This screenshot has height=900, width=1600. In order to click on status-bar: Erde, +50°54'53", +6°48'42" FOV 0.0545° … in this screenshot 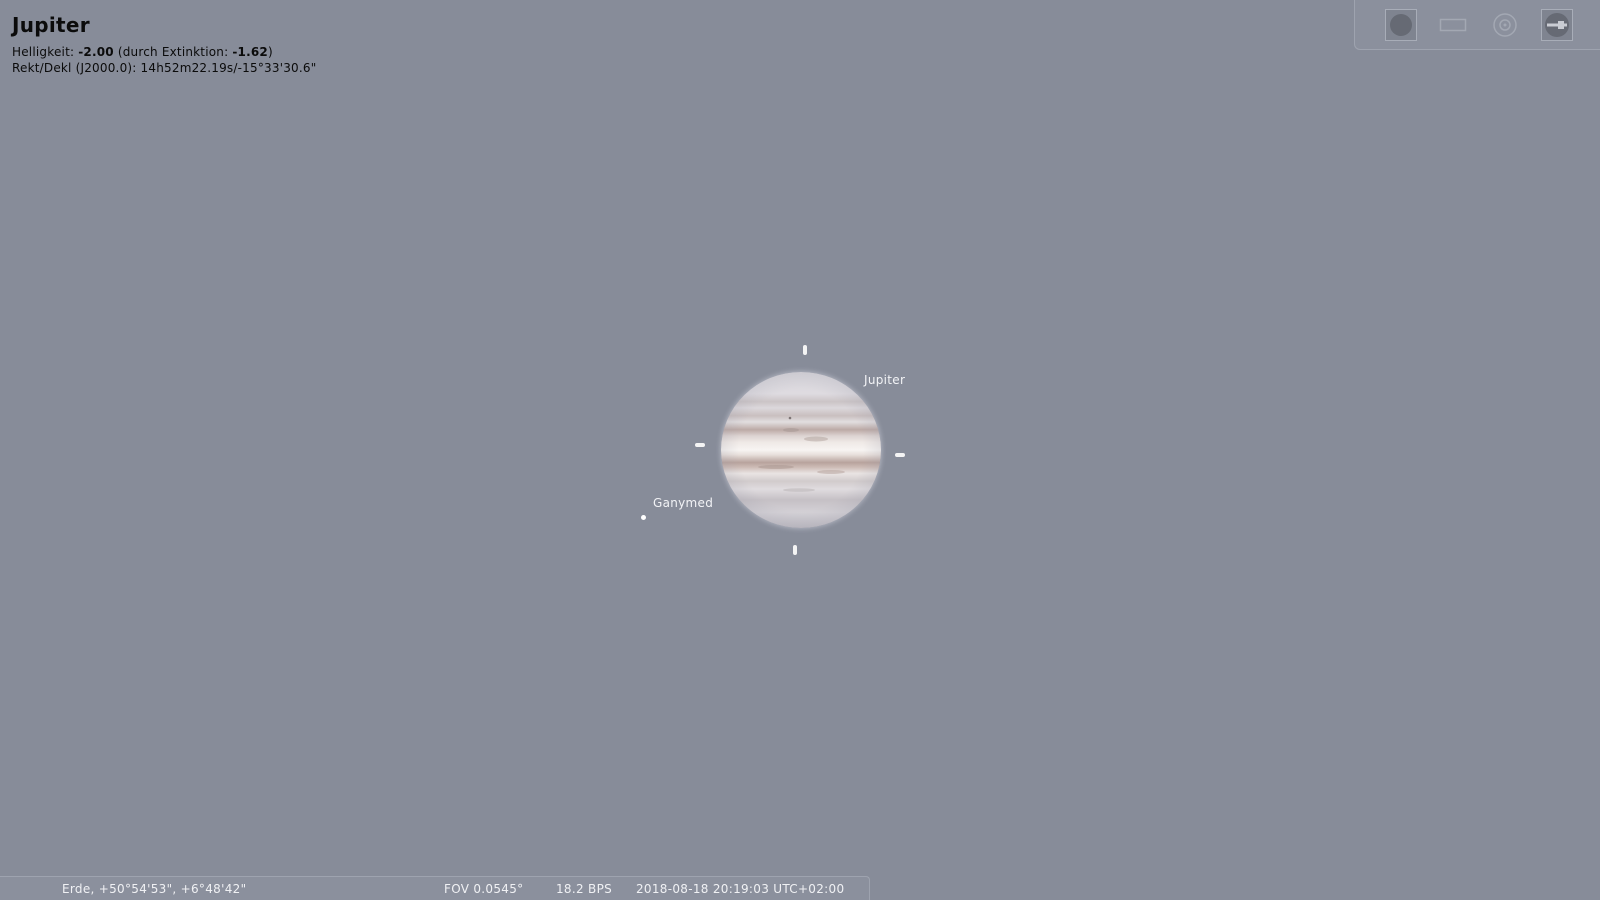, I will do `click(435, 888)`.